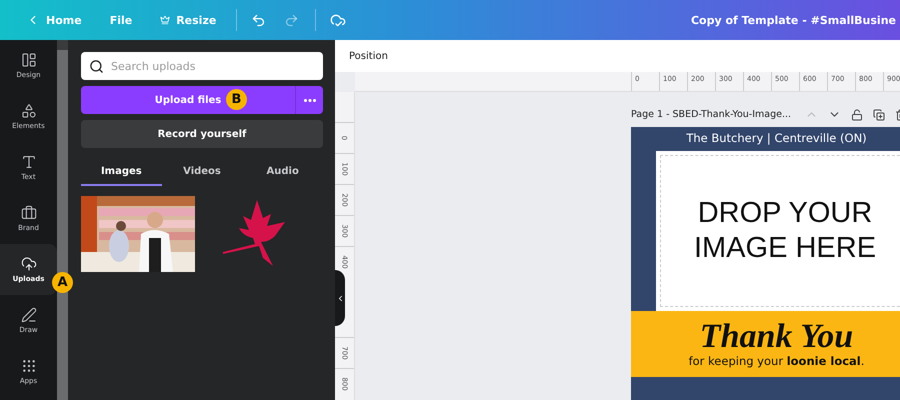  What do you see at coordinates (165, 20) in the screenshot?
I see `crown-icon` at bounding box center [165, 20].